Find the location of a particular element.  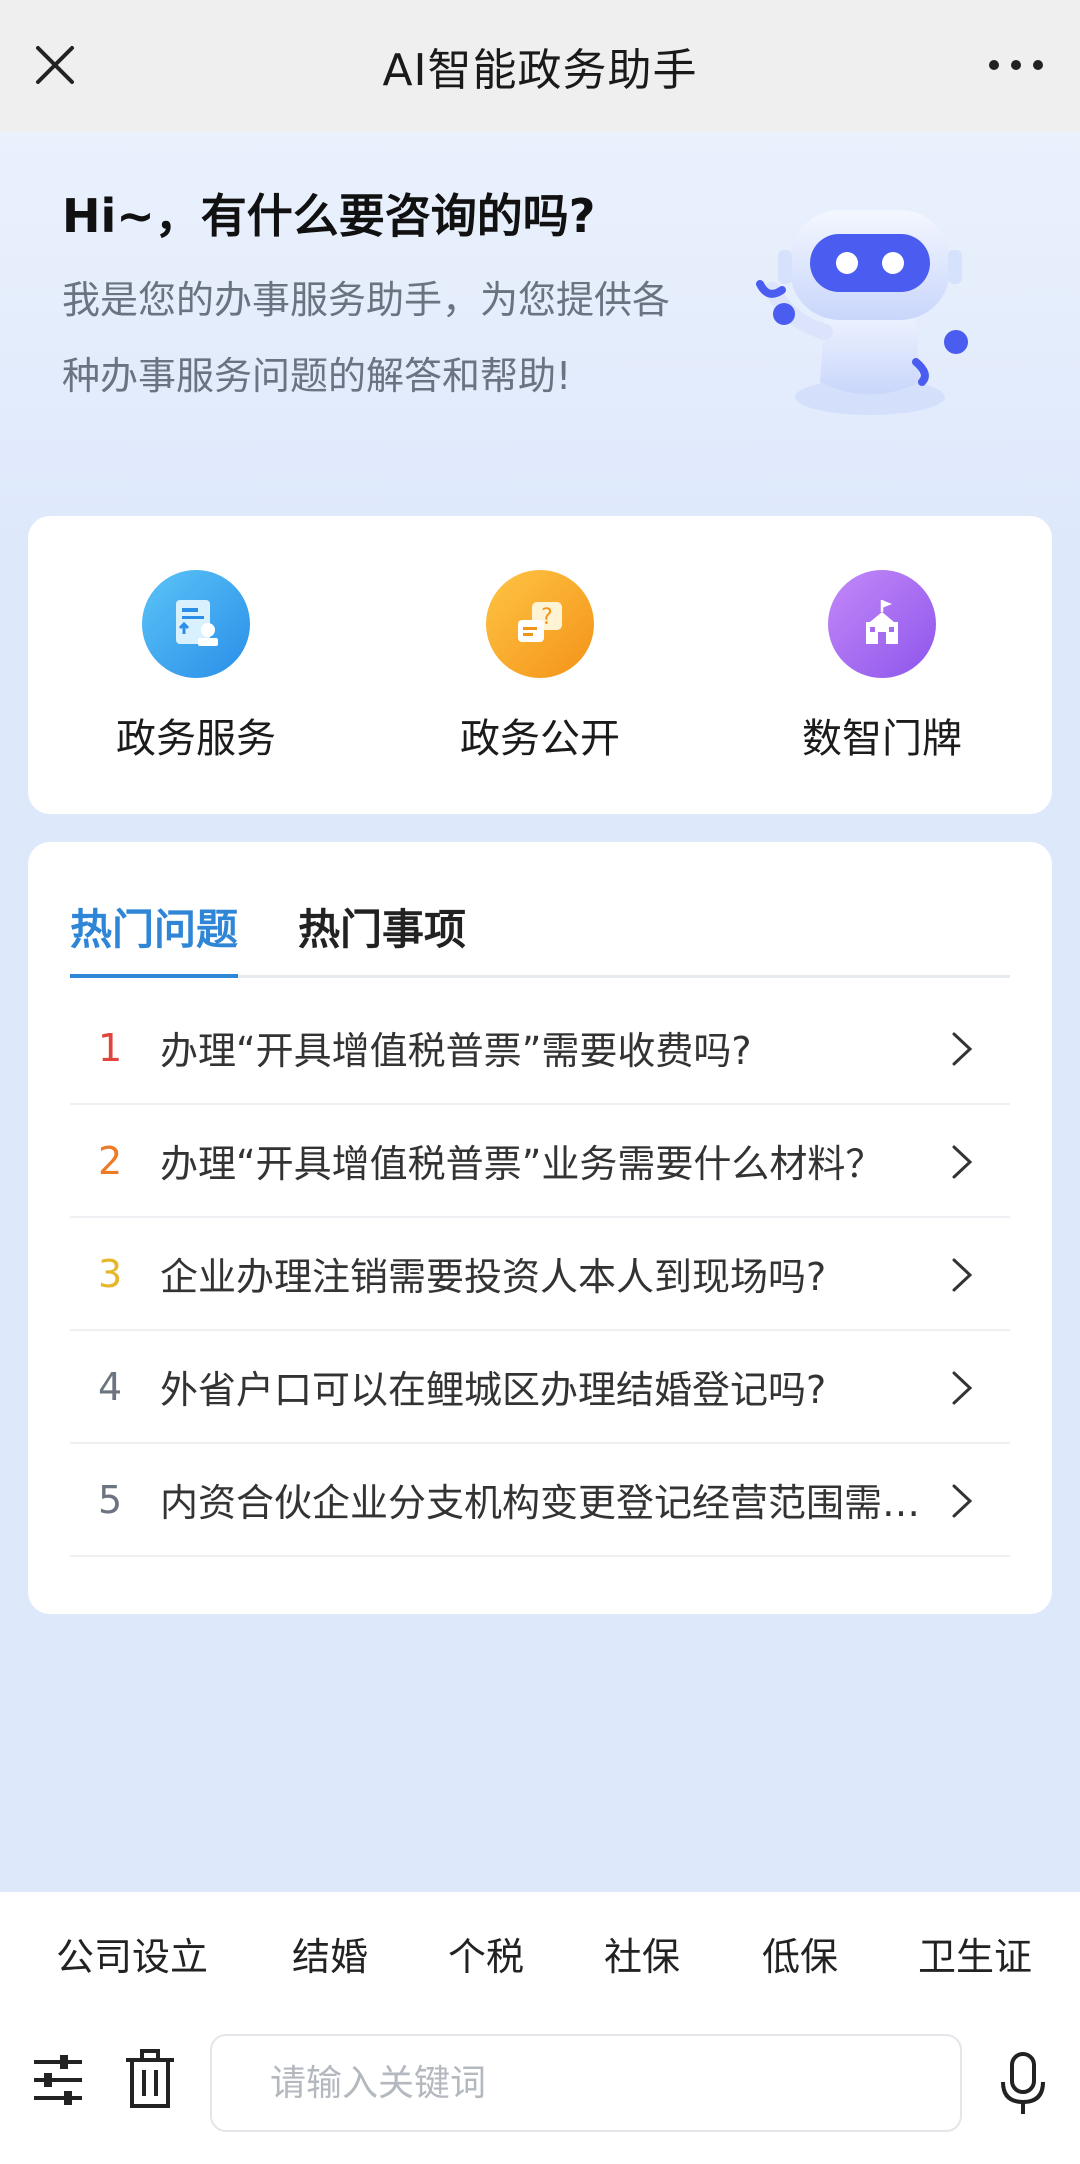

filter-sliders-icon is located at coordinates (58, 2080).